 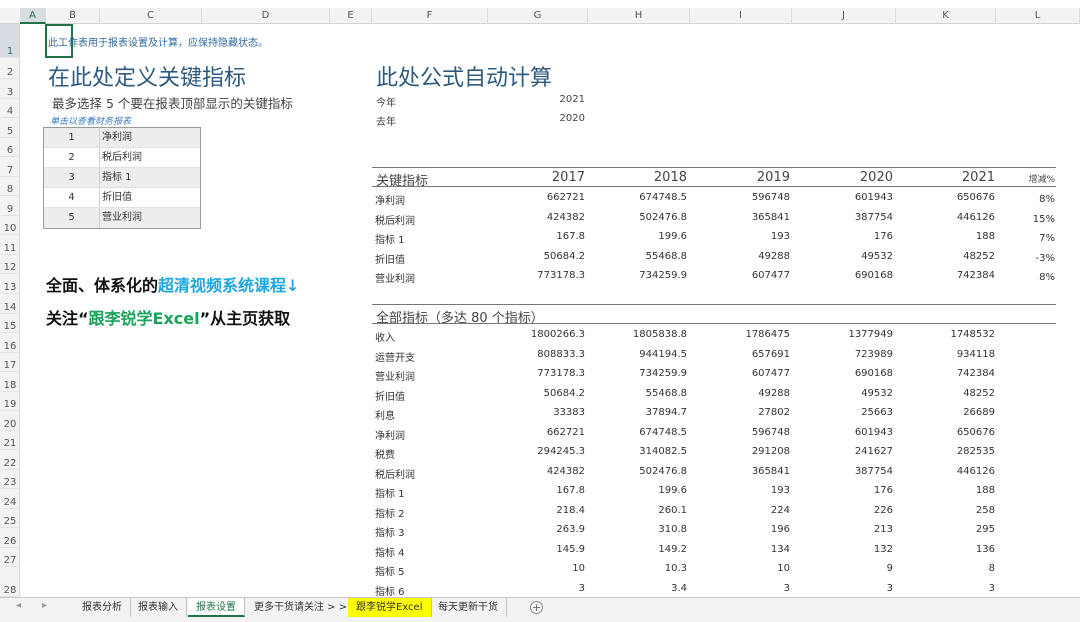 I want to click on row-header-1: 1, so click(x=10, y=41).